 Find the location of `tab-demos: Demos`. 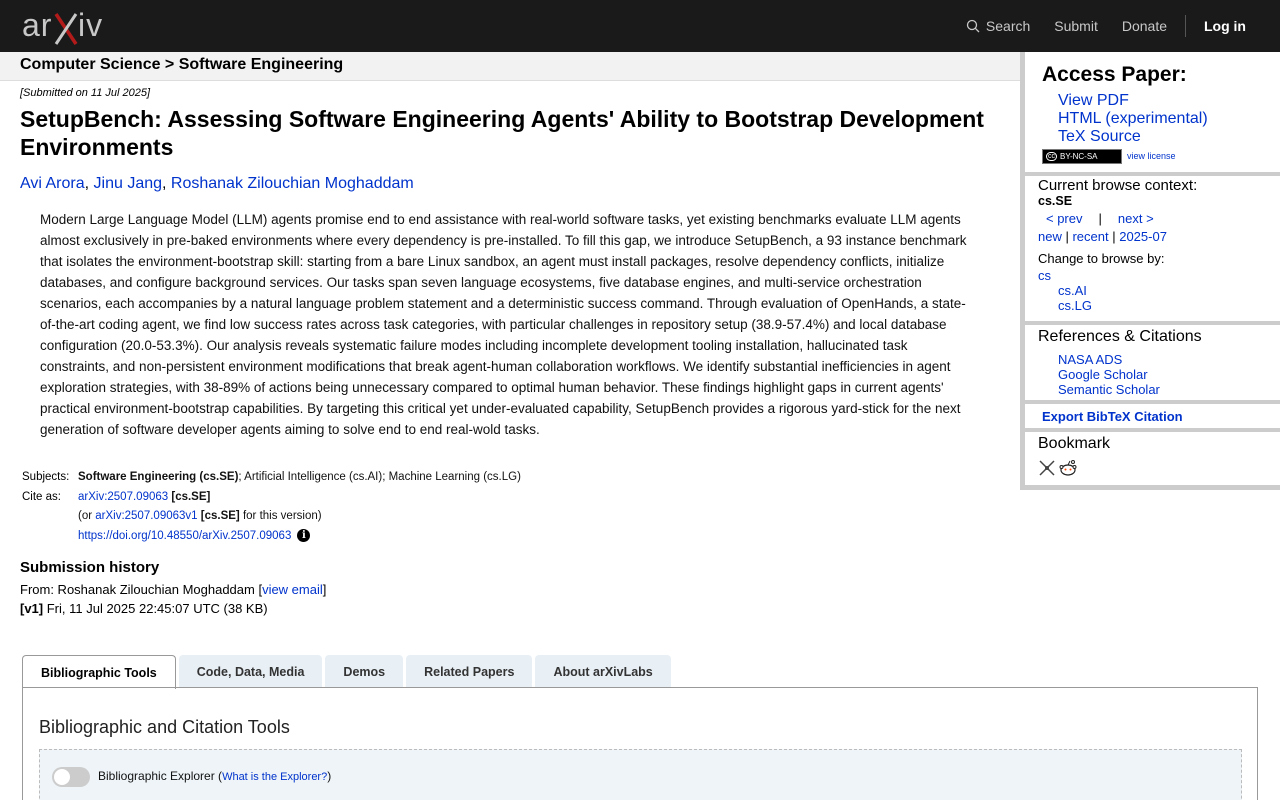

tab-demos: Demos is located at coordinates (364, 671).